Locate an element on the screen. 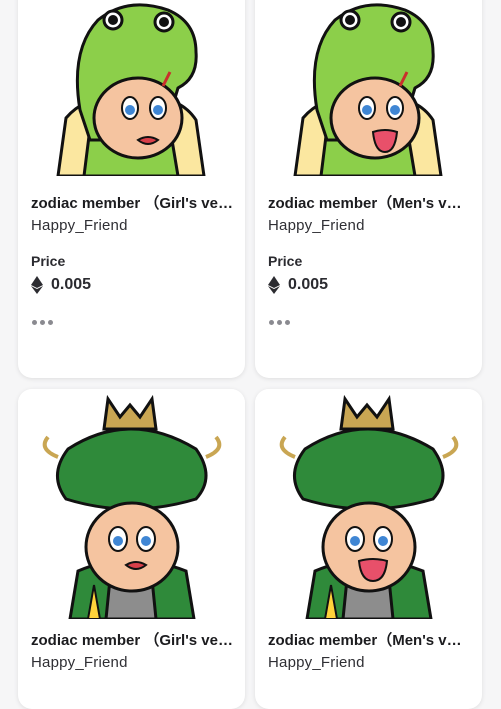 This screenshot has height=709, width=501. nft-image-dragon-girl is located at coordinates (131, 504).